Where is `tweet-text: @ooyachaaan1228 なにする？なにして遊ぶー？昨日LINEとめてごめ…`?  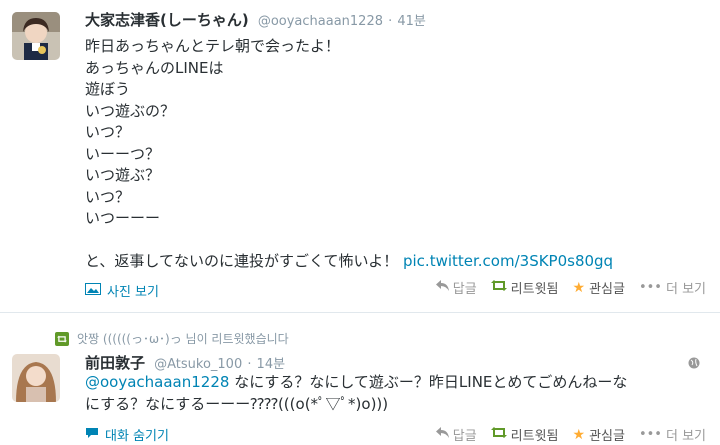
tweet-text: @ooyachaaan1228 なにする？なにして遊ぶー？昨日LINEとめてごめ… is located at coordinates (356, 393).